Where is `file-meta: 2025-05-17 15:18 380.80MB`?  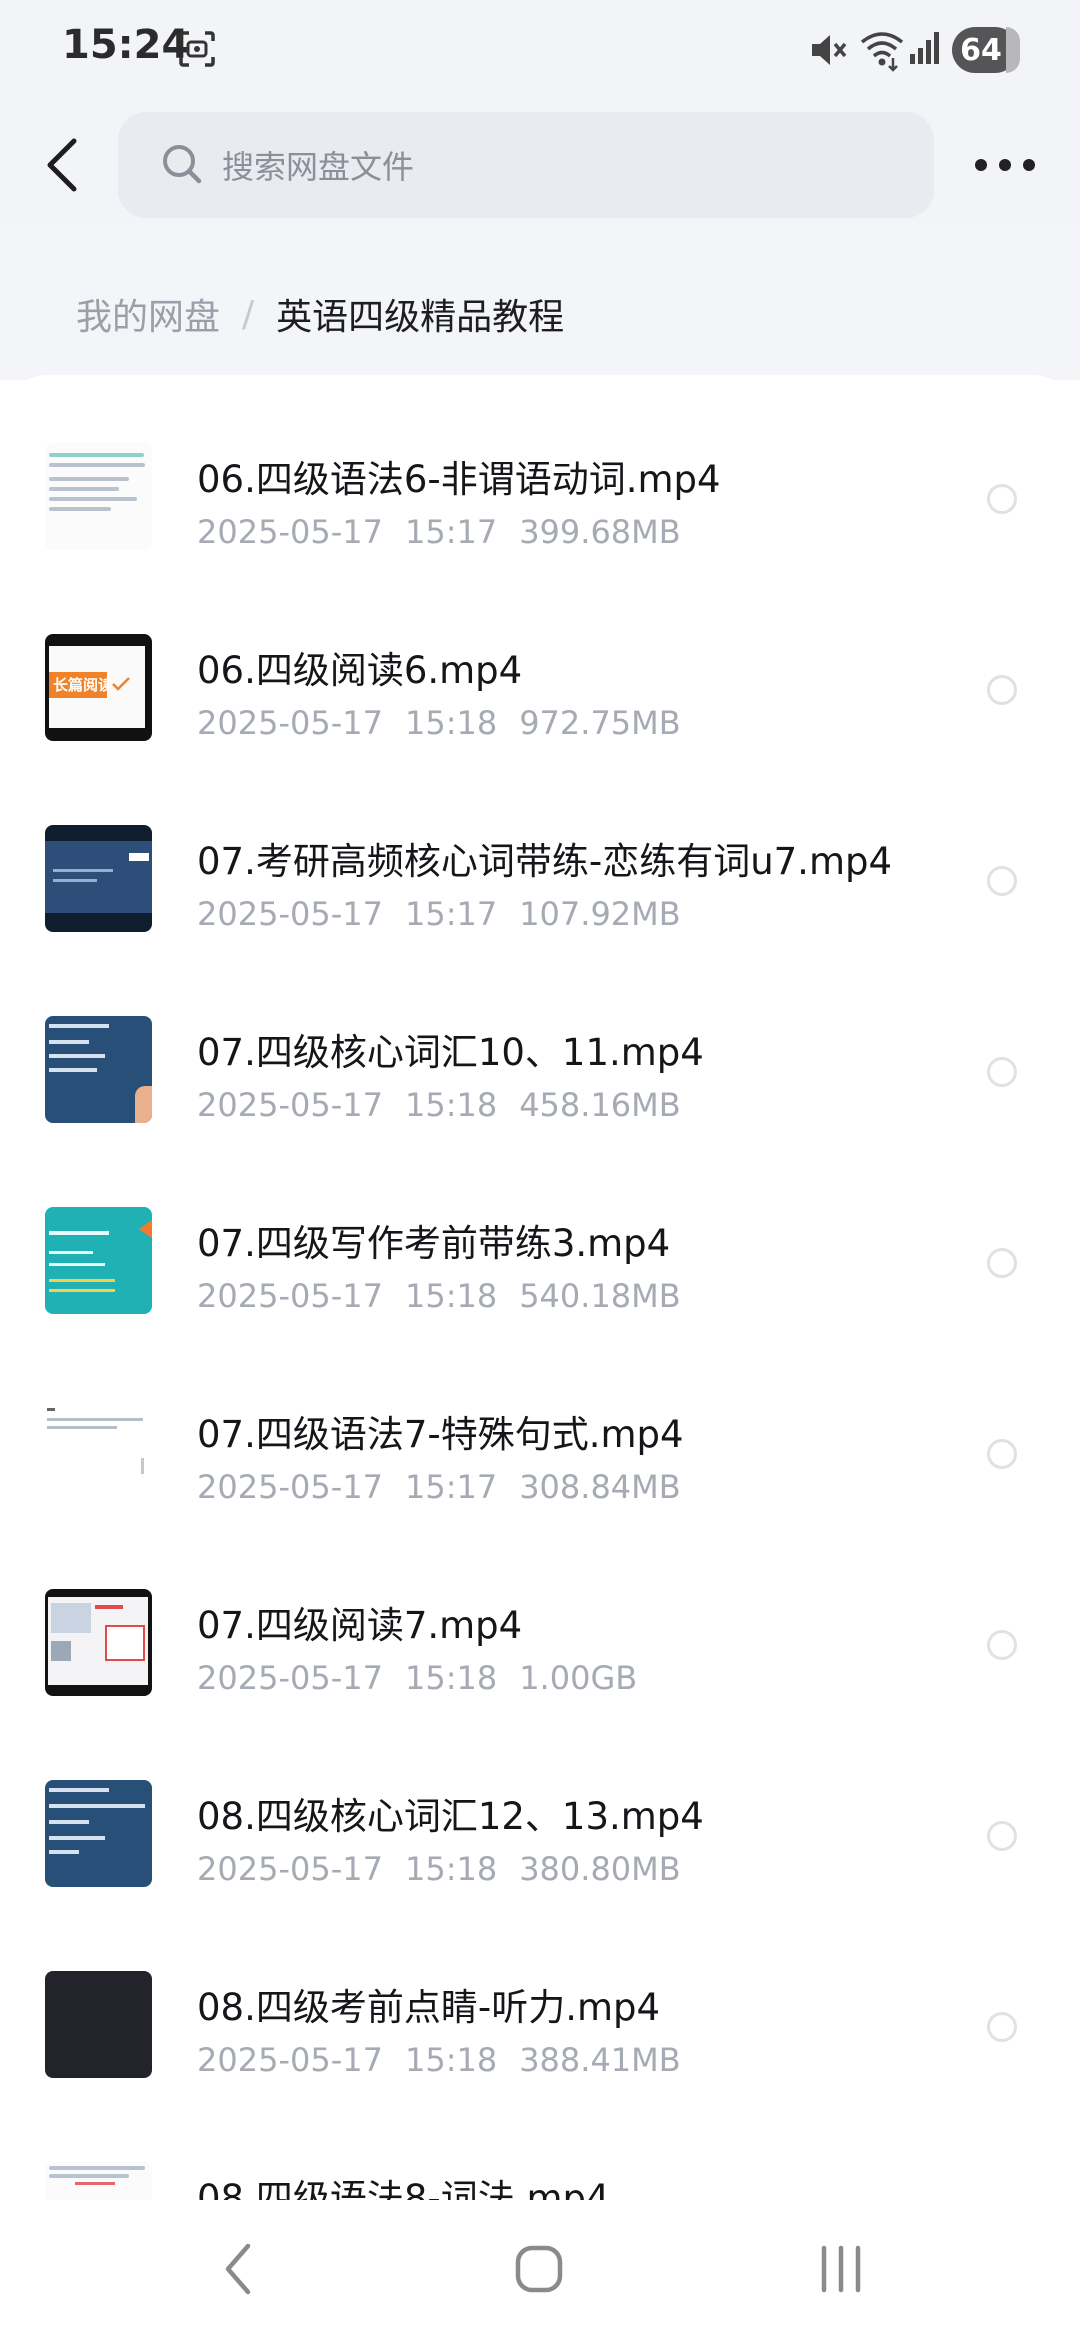 file-meta: 2025-05-17 15:18 380.80MB is located at coordinates (439, 1869).